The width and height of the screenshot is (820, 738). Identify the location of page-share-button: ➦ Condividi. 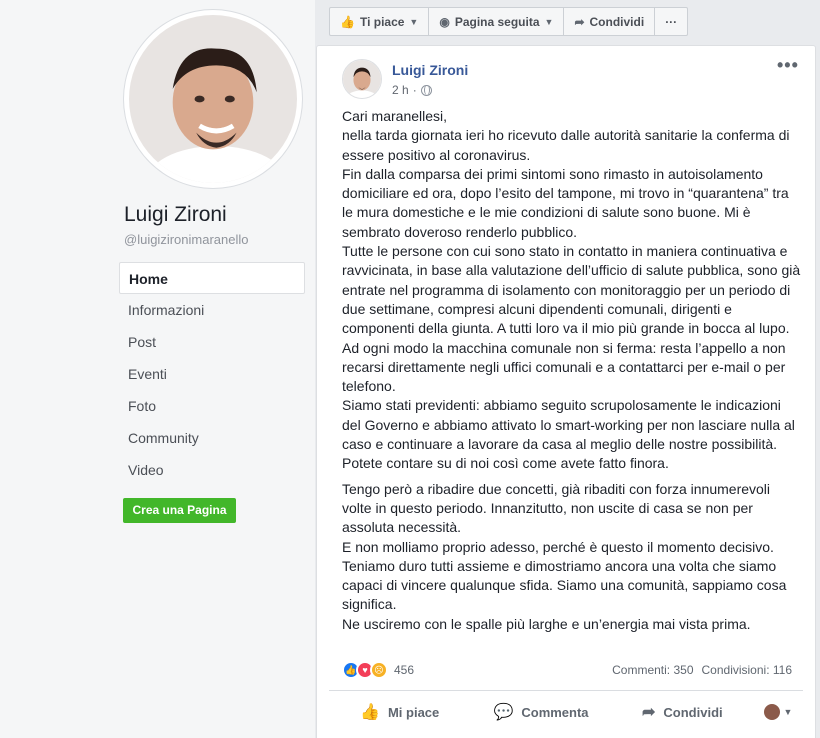
(610, 21).